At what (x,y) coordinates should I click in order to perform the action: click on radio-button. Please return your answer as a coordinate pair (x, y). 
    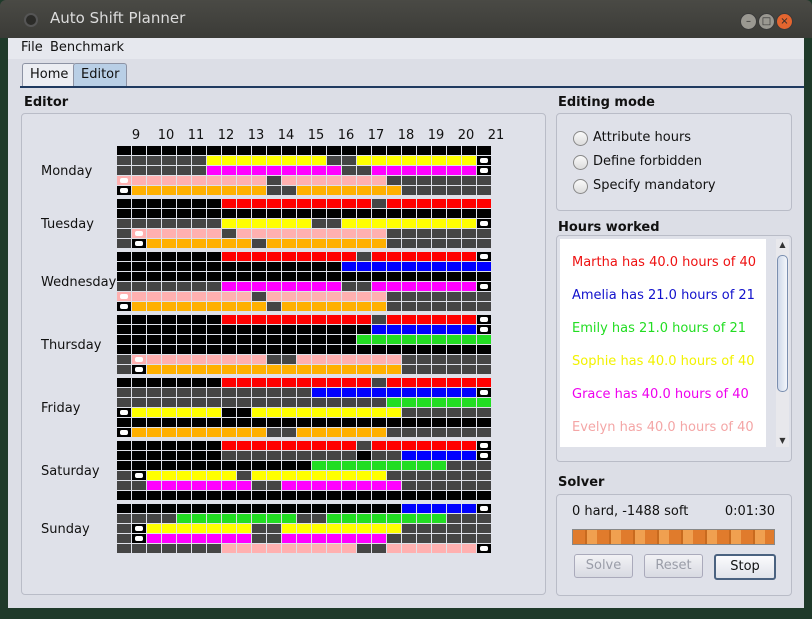
    Looking at the image, I should click on (580, 138).